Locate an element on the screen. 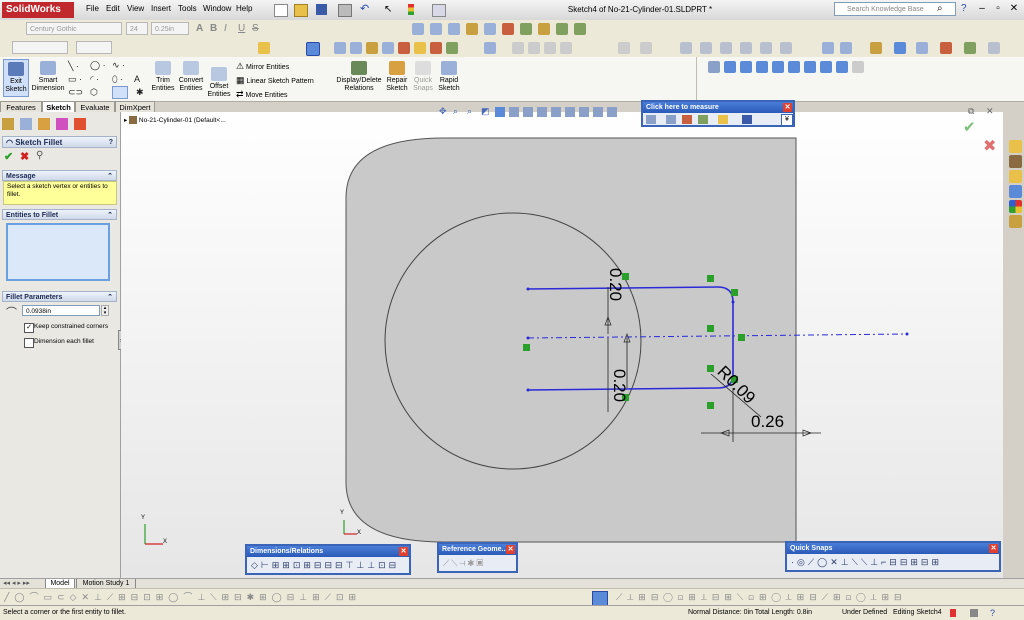 Image resolution: width=1024 pixels, height=620 pixels. scene-icon is located at coordinates (970, 48).